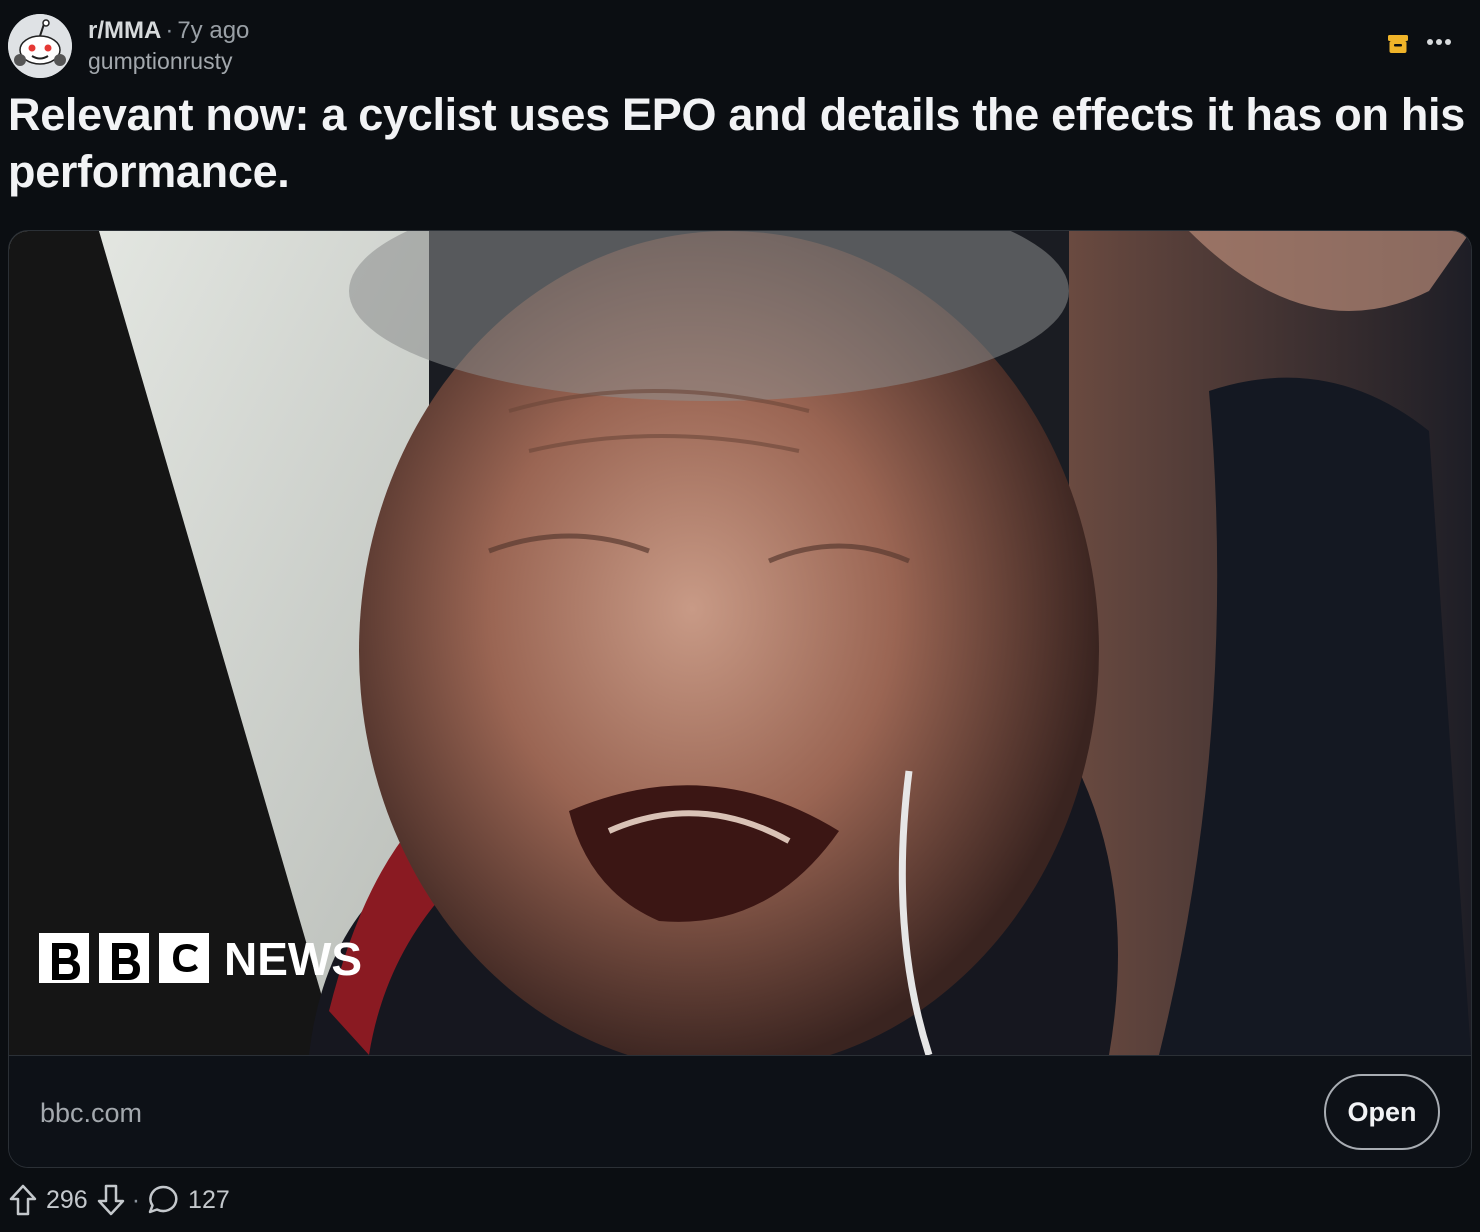 This screenshot has width=1480, height=1232. I want to click on bbc-news-logo: NEWS, so click(200, 959).